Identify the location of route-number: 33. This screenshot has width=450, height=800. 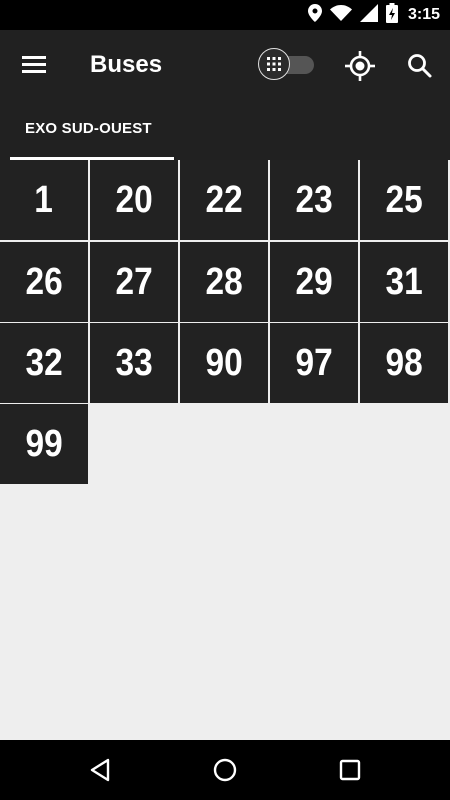
(134, 362).